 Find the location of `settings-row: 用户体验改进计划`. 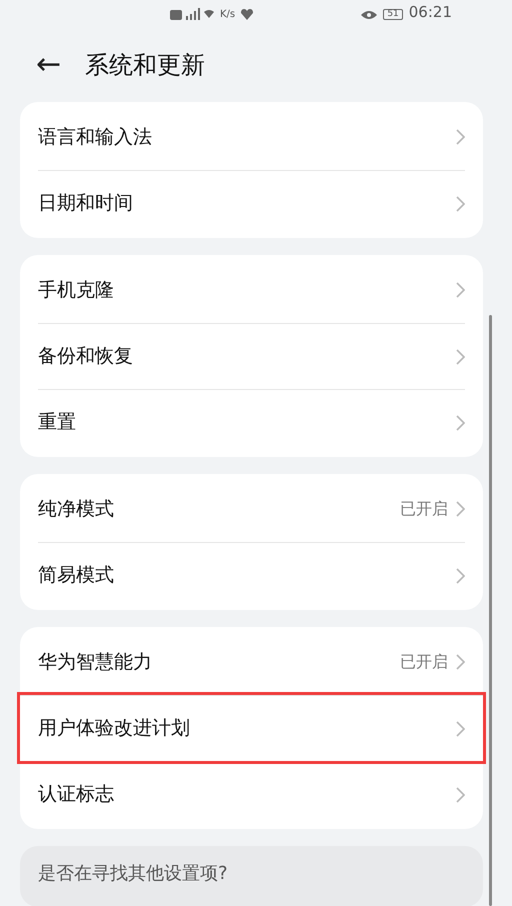

settings-row: 用户体验改进计划 is located at coordinates (251, 728).